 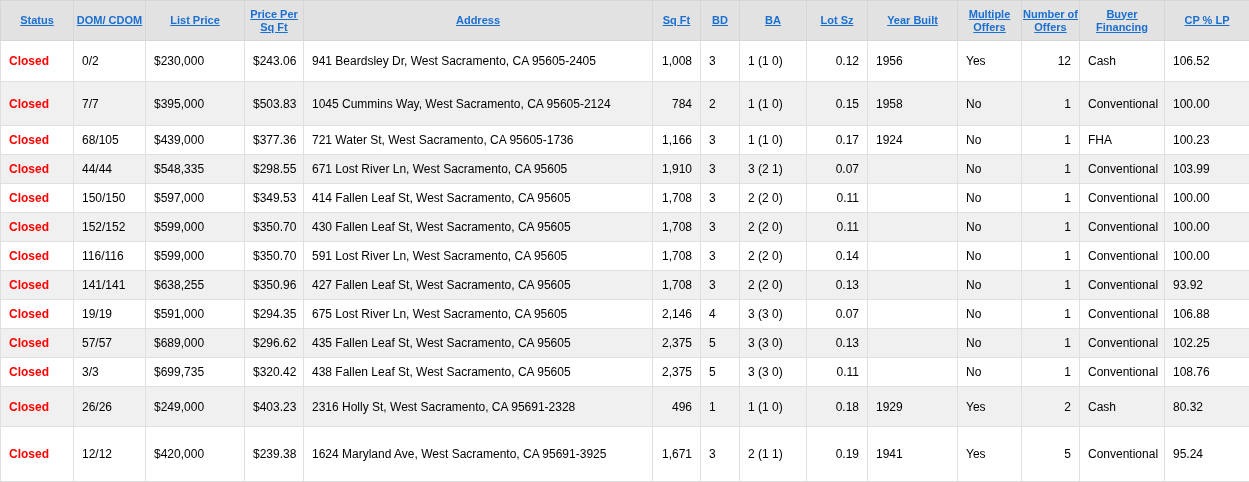 What do you see at coordinates (773, 20) in the screenshot?
I see `sort-link: BA` at bounding box center [773, 20].